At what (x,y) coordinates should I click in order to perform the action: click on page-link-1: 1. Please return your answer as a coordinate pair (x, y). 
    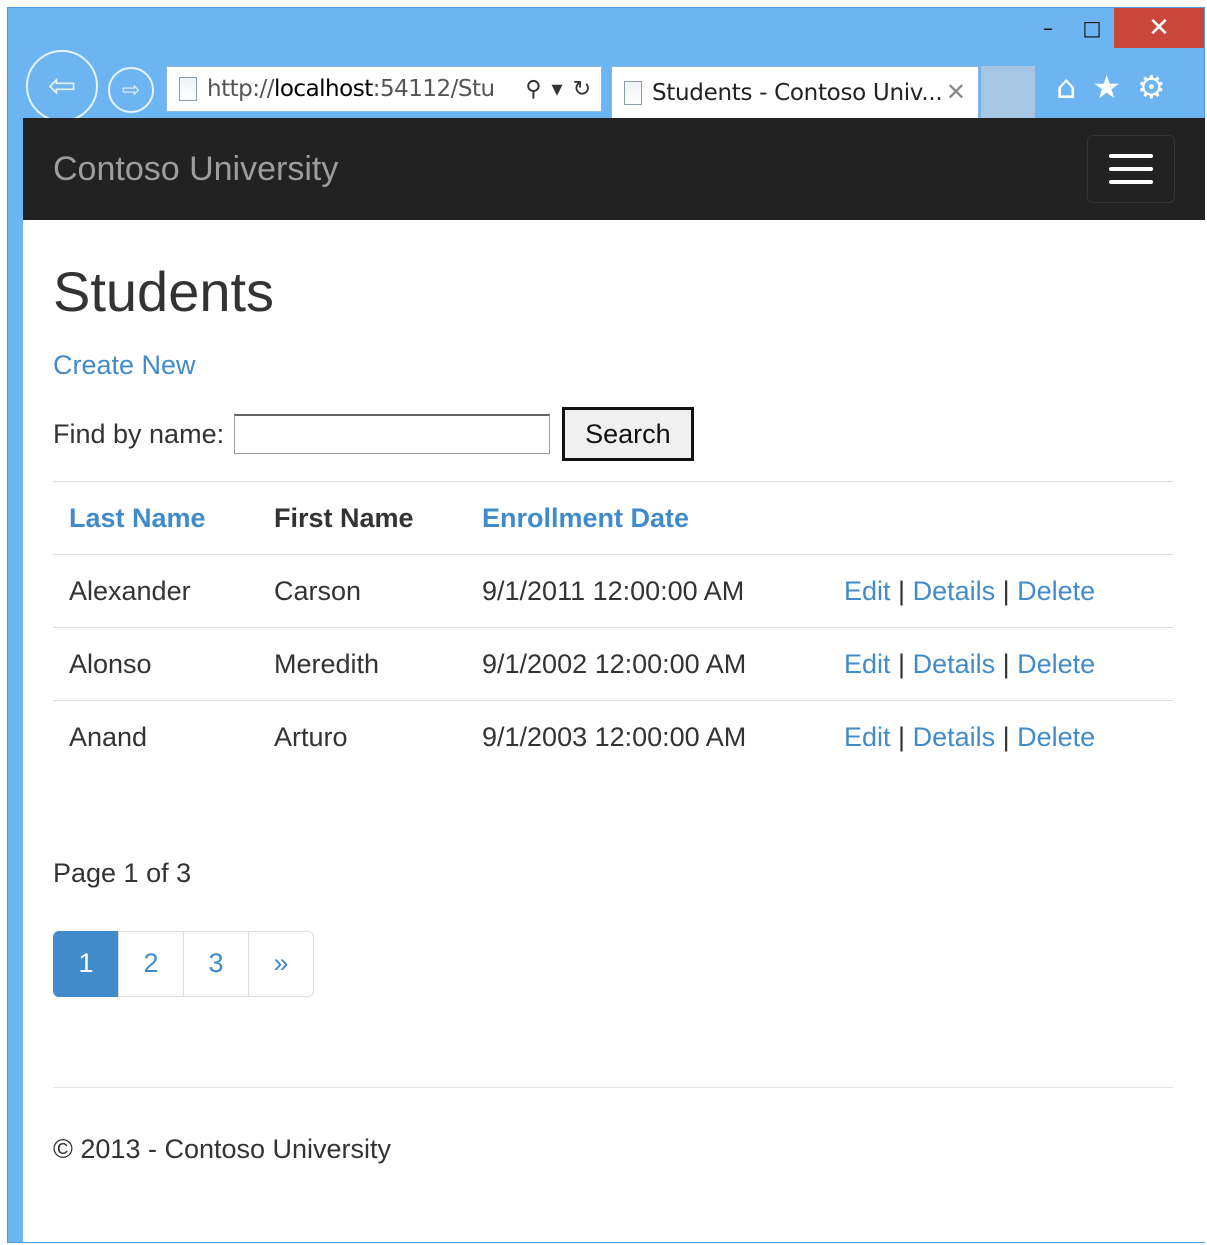
    Looking at the image, I should click on (86, 963).